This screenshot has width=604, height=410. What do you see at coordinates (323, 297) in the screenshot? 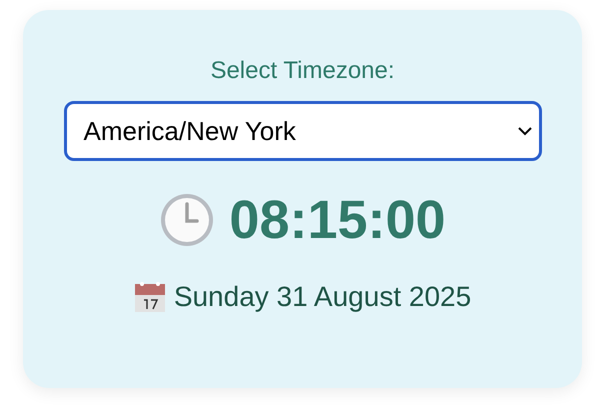
I see `date-text: Sunday 31 August 2025` at bounding box center [323, 297].